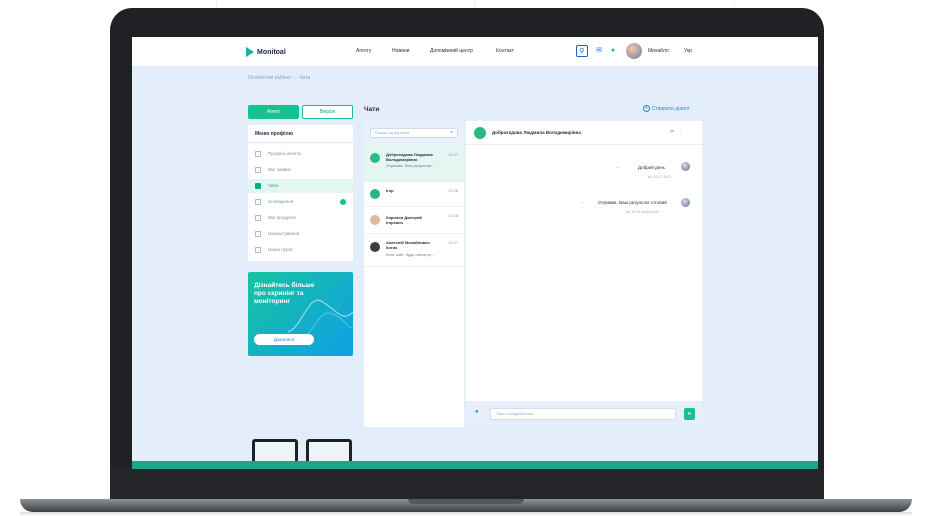 The width and height of the screenshot is (932, 516). Describe the element at coordinates (404, 220) in the screenshot. I see `chat-name: Кирилов Дмитрий Ігоревич` at that location.